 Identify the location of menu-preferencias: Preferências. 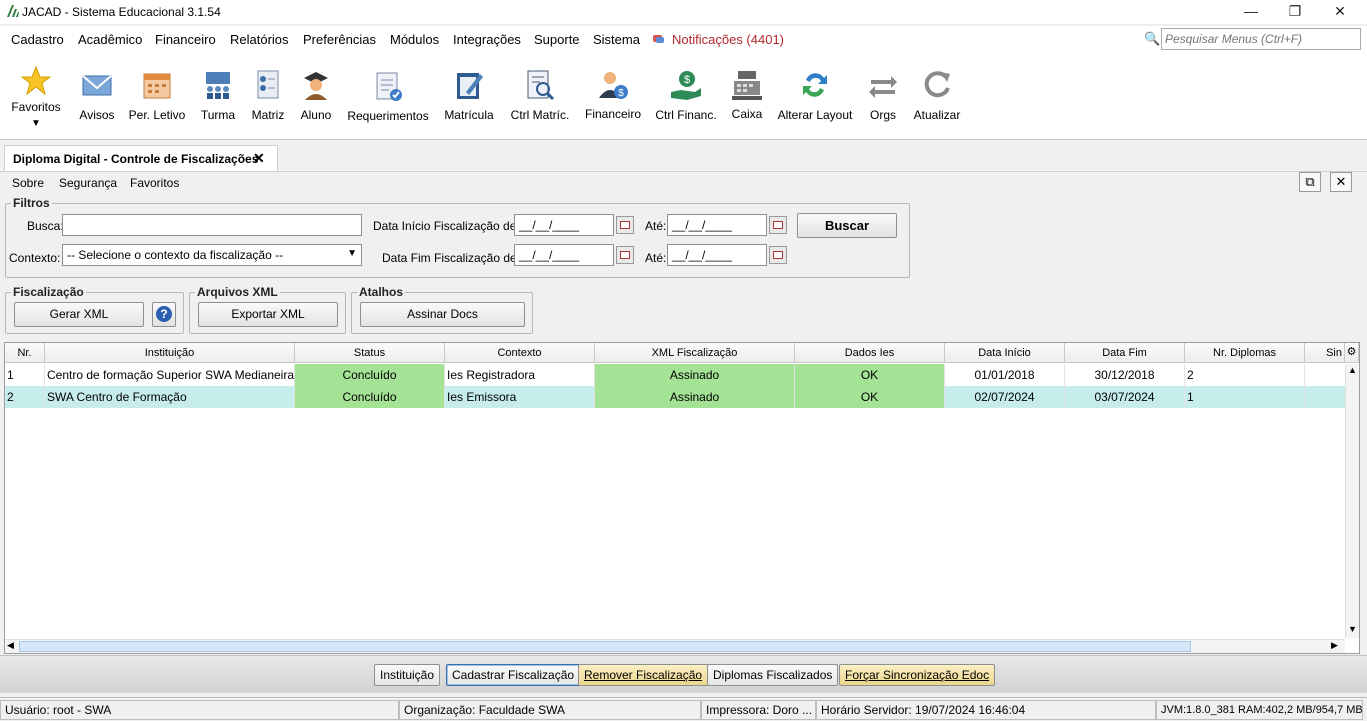
(339, 39).